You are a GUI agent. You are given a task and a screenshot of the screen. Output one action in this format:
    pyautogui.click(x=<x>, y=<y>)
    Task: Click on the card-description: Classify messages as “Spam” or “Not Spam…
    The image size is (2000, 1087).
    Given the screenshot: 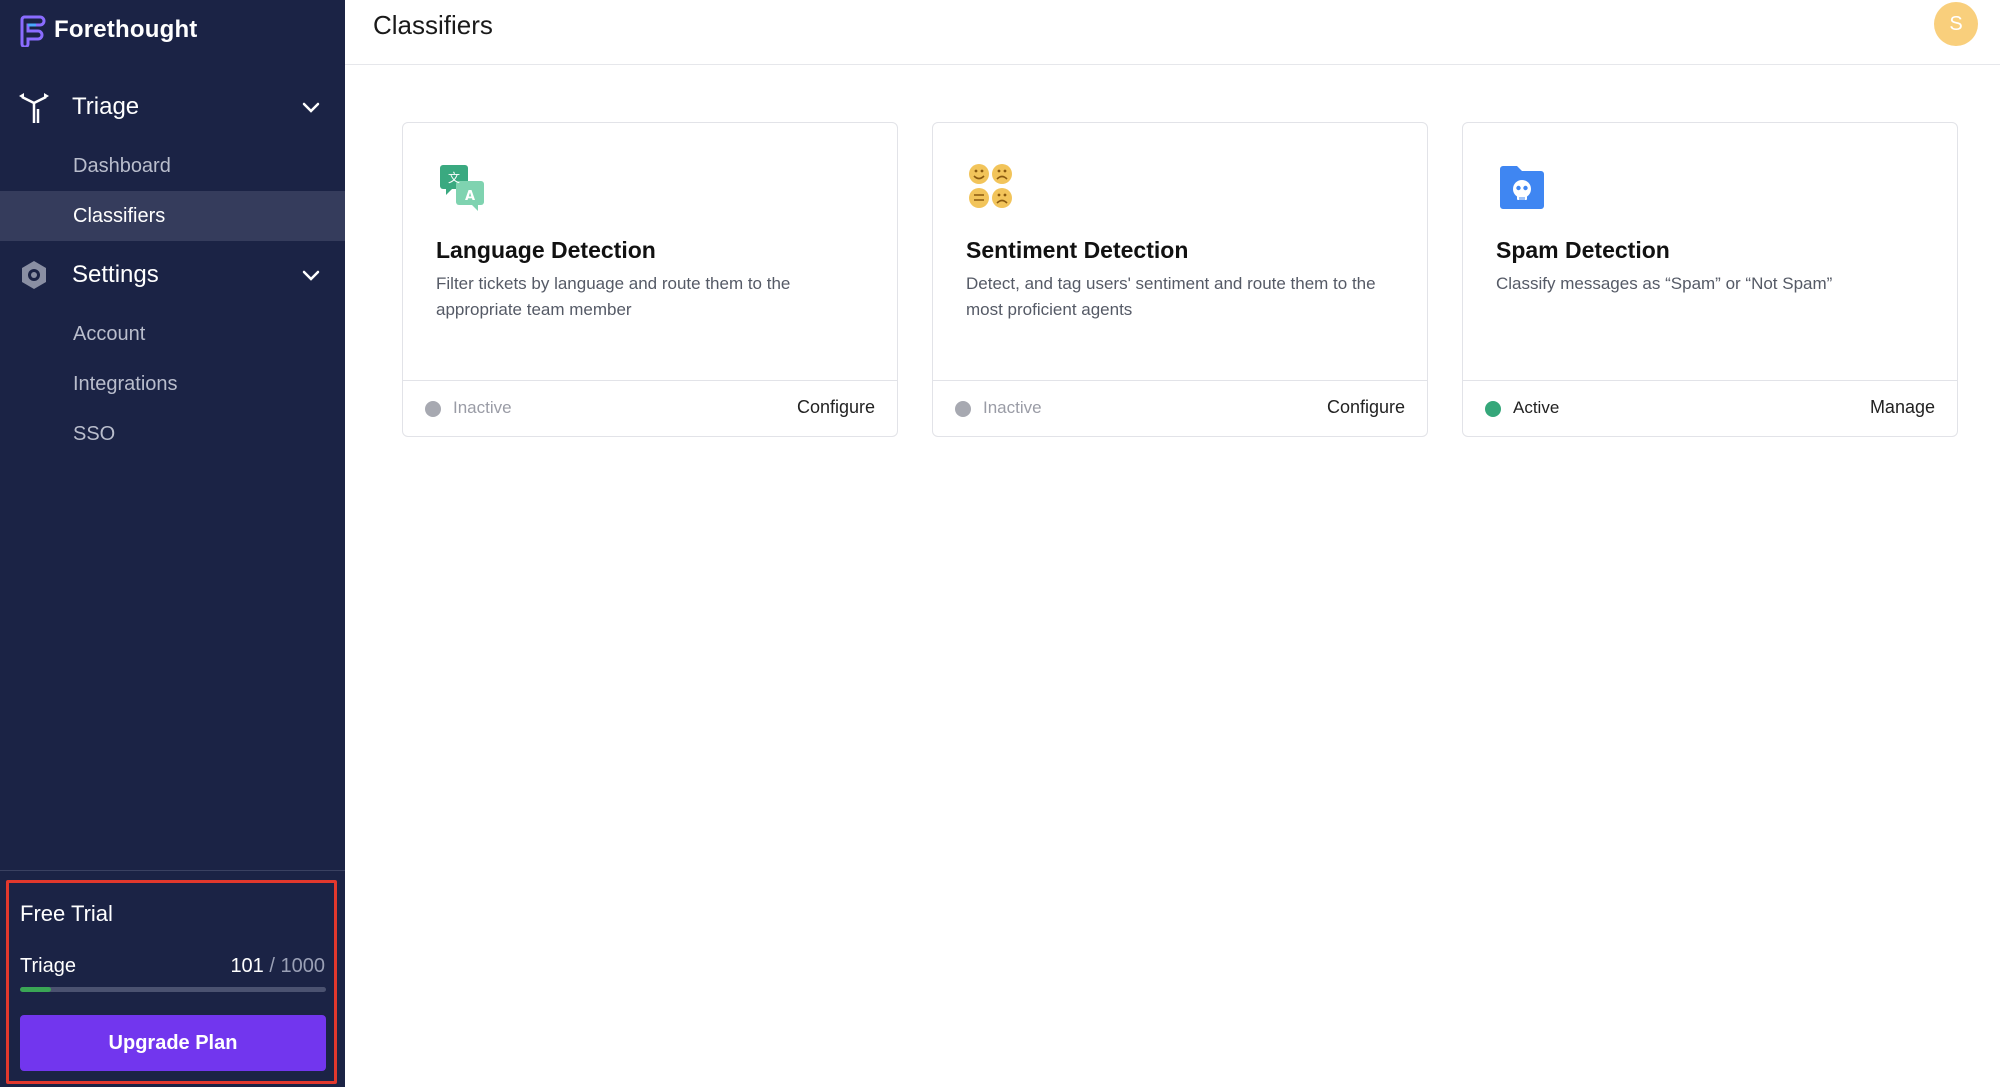 What is the action you would take?
    pyautogui.click(x=1664, y=283)
    